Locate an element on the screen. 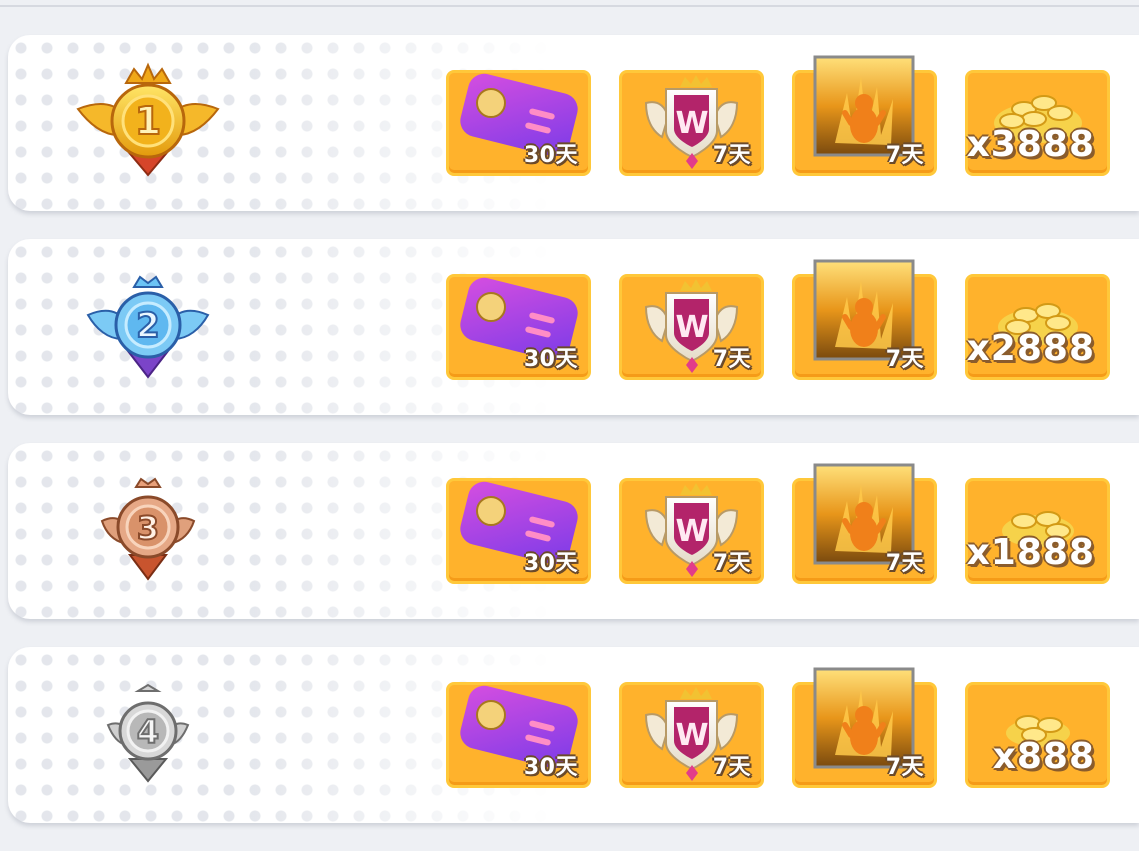 Image resolution: width=1139 pixels, height=851 pixels. bronze-rank-medal-icon: 3 is located at coordinates (148, 529).